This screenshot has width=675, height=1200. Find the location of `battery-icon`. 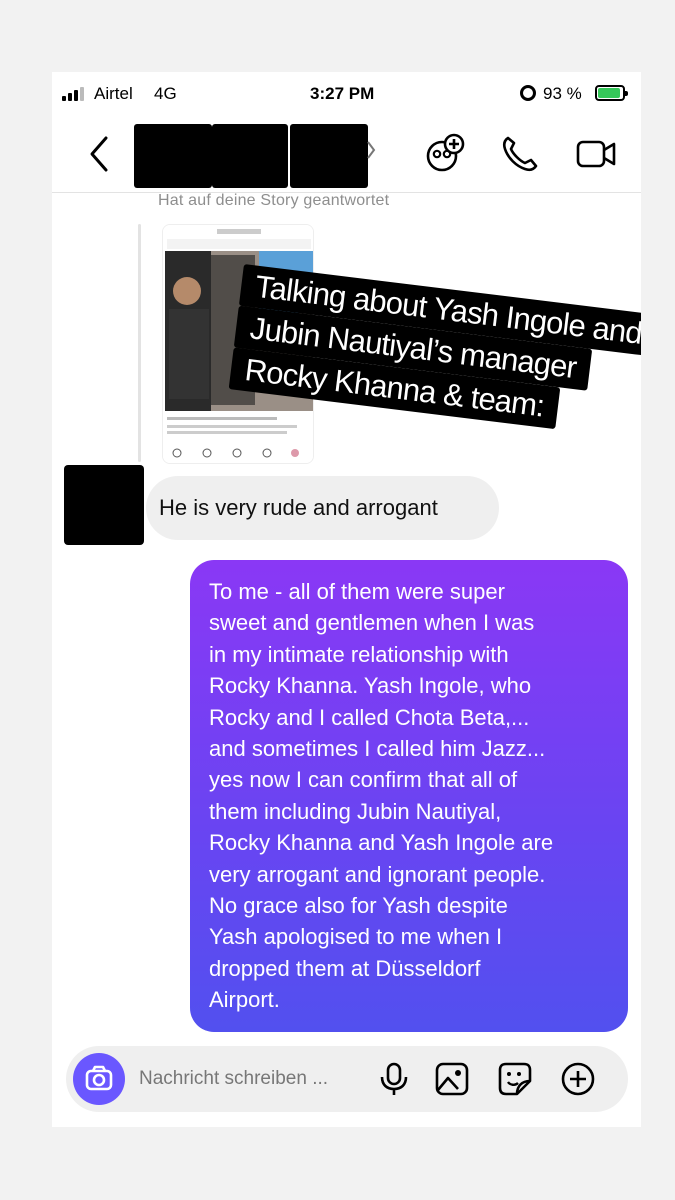

battery-icon is located at coordinates (611, 93).